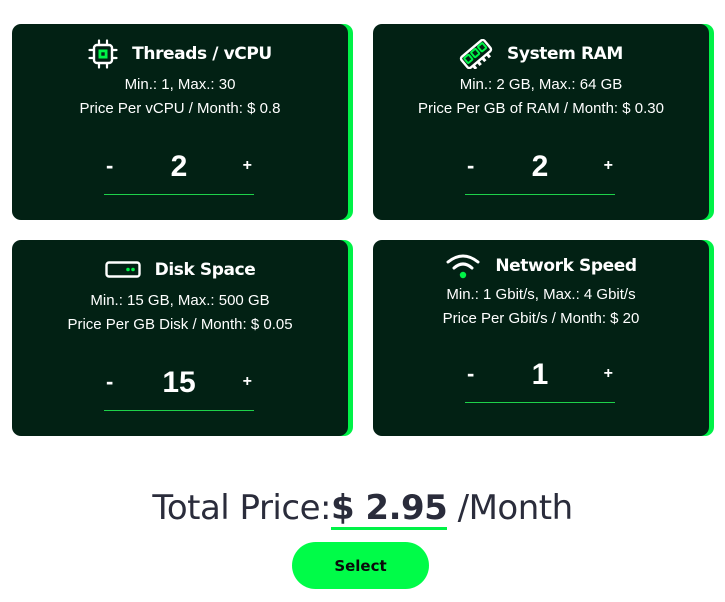  I want to click on ram-module-icon, so click(476, 54).